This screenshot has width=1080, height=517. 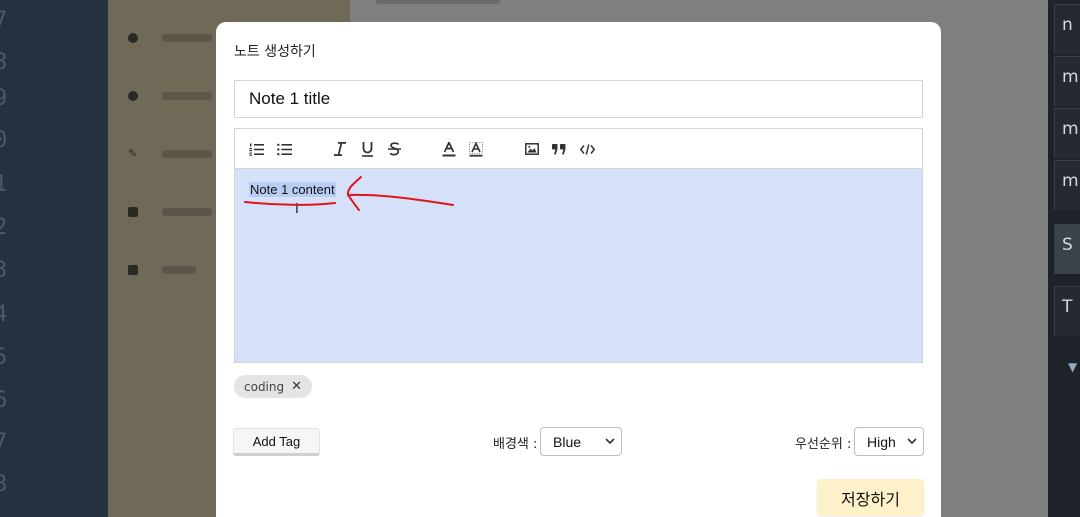 What do you see at coordinates (870, 497) in the screenshot?
I see `save-button: 저장하기` at bounding box center [870, 497].